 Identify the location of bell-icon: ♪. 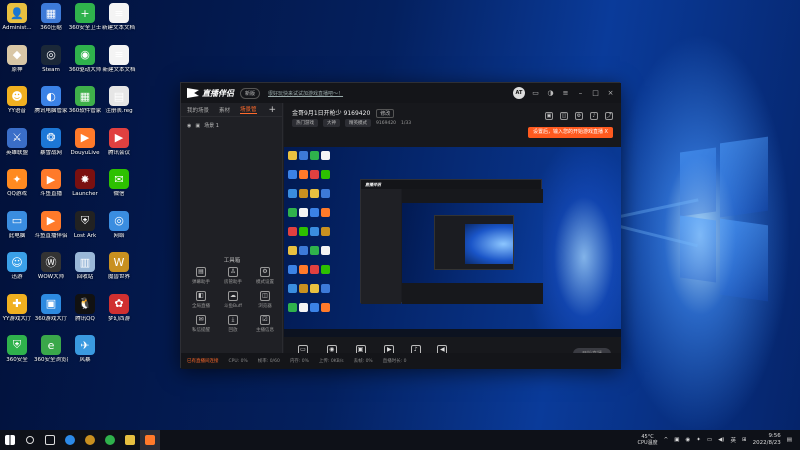
(594, 116).